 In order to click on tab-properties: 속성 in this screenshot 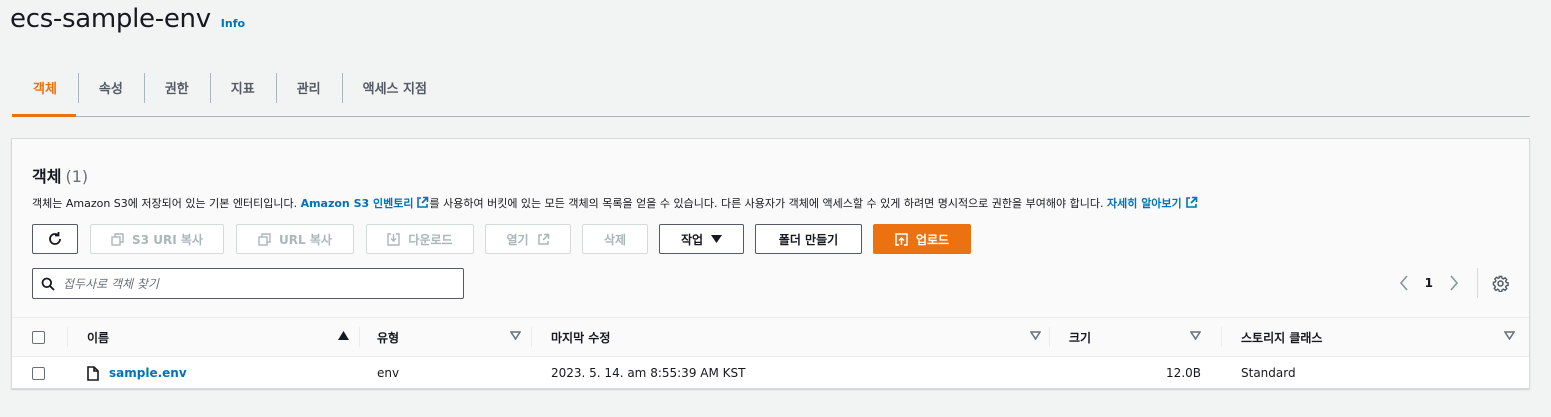, I will do `click(110, 87)`.